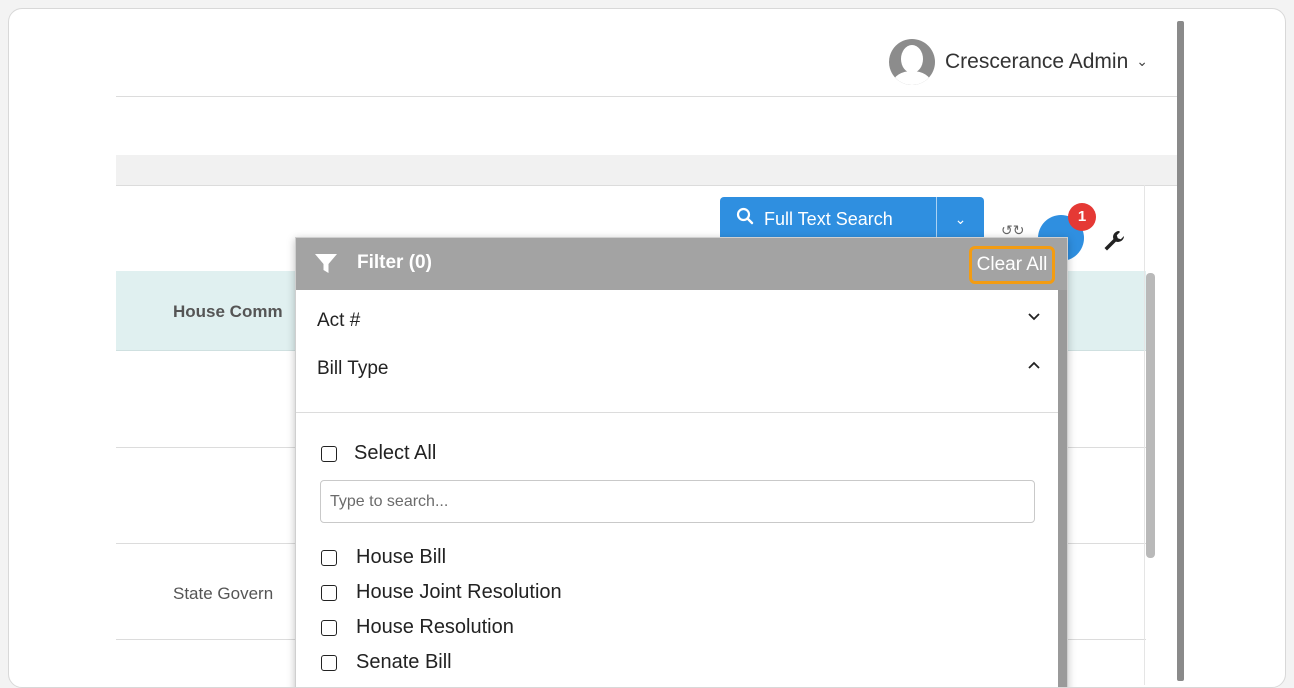  What do you see at coordinates (681, 264) in the screenshot?
I see `filter-popup-header: Filter (0) Clear All` at bounding box center [681, 264].